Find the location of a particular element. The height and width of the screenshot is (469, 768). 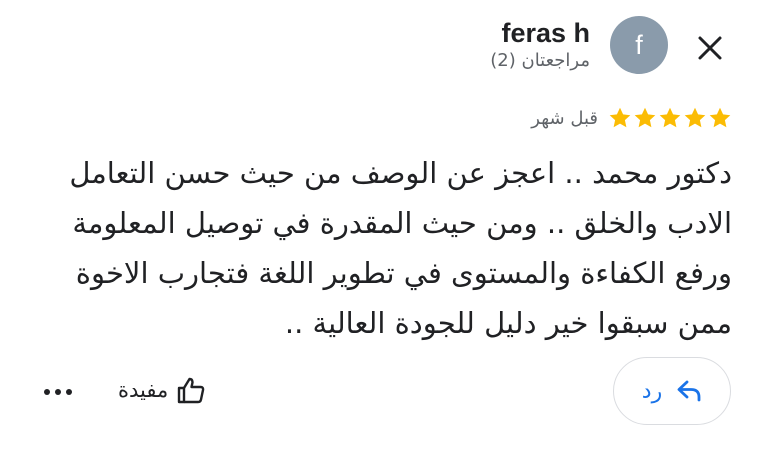

star-rating is located at coordinates (670, 118).